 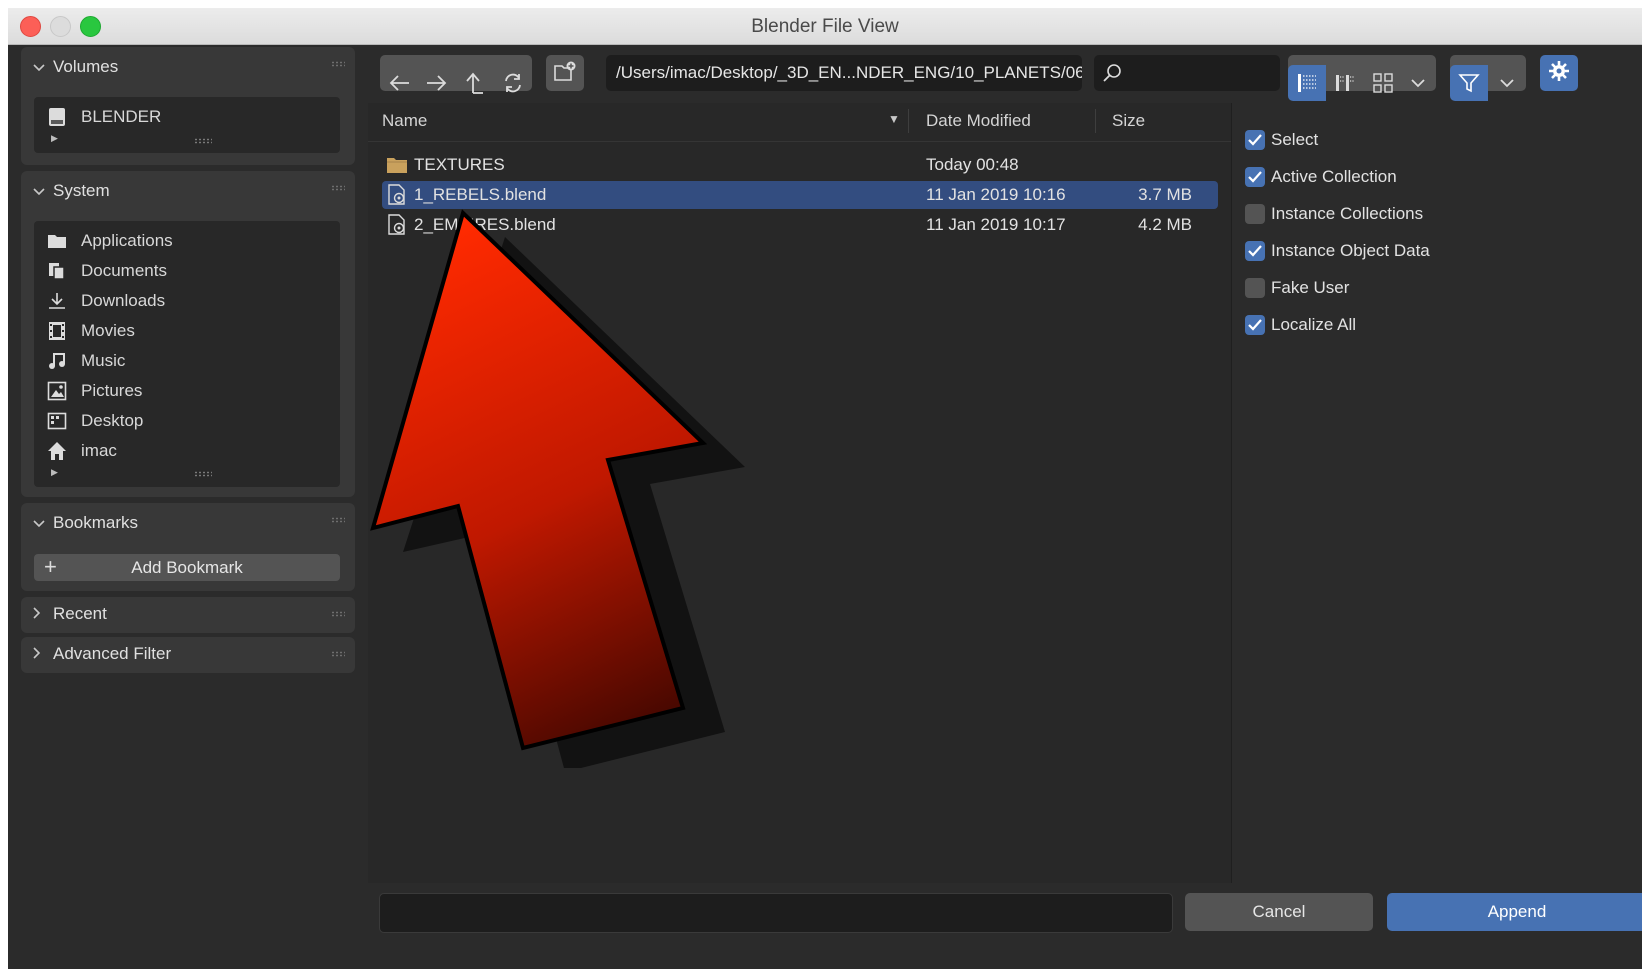 What do you see at coordinates (1514, 912) in the screenshot?
I see `append-button: Append` at bounding box center [1514, 912].